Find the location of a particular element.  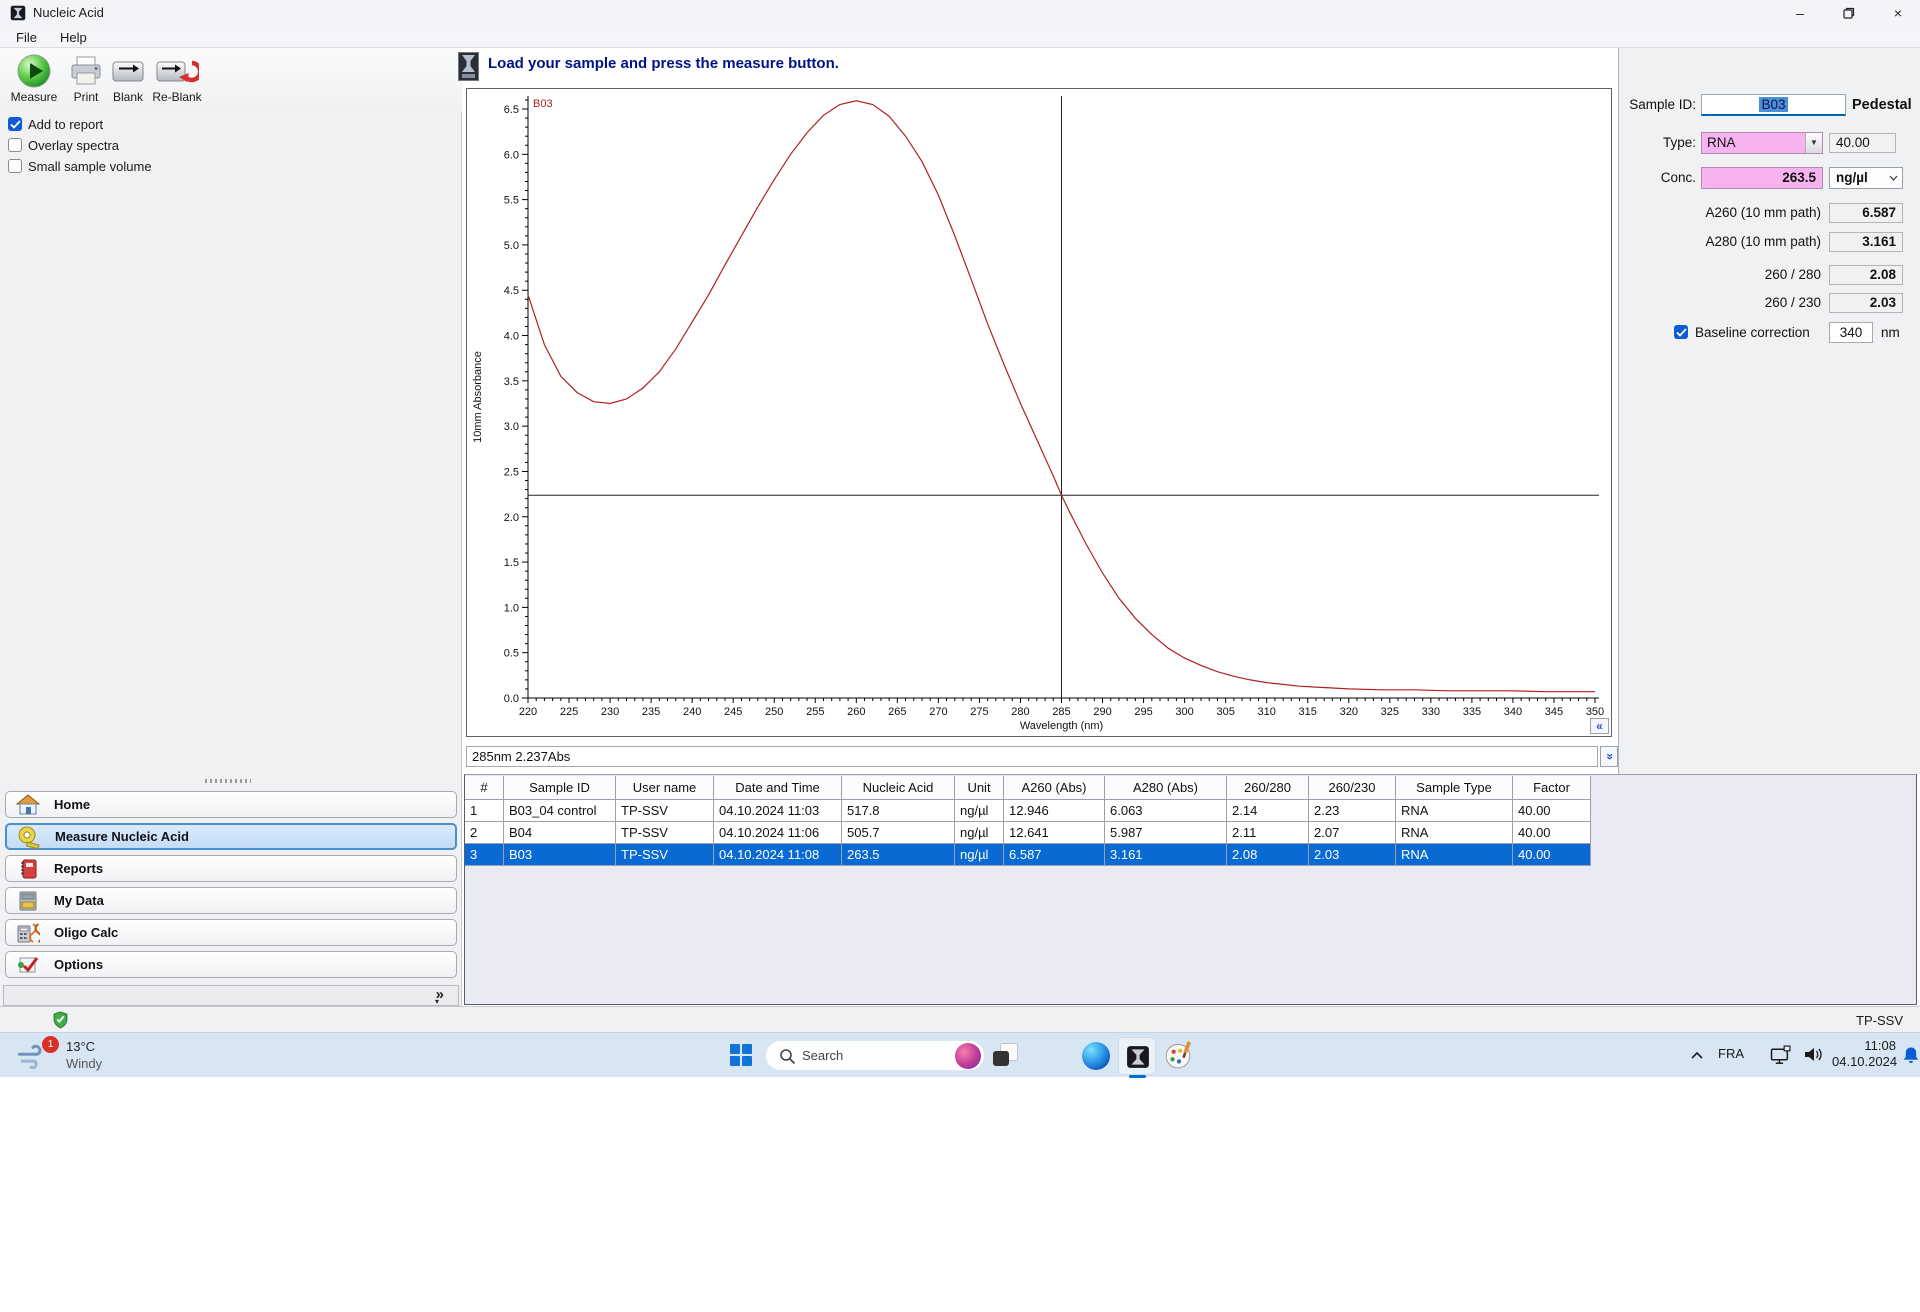

conc-unit-dropdown: ng/µl is located at coordinates (1866, 178).